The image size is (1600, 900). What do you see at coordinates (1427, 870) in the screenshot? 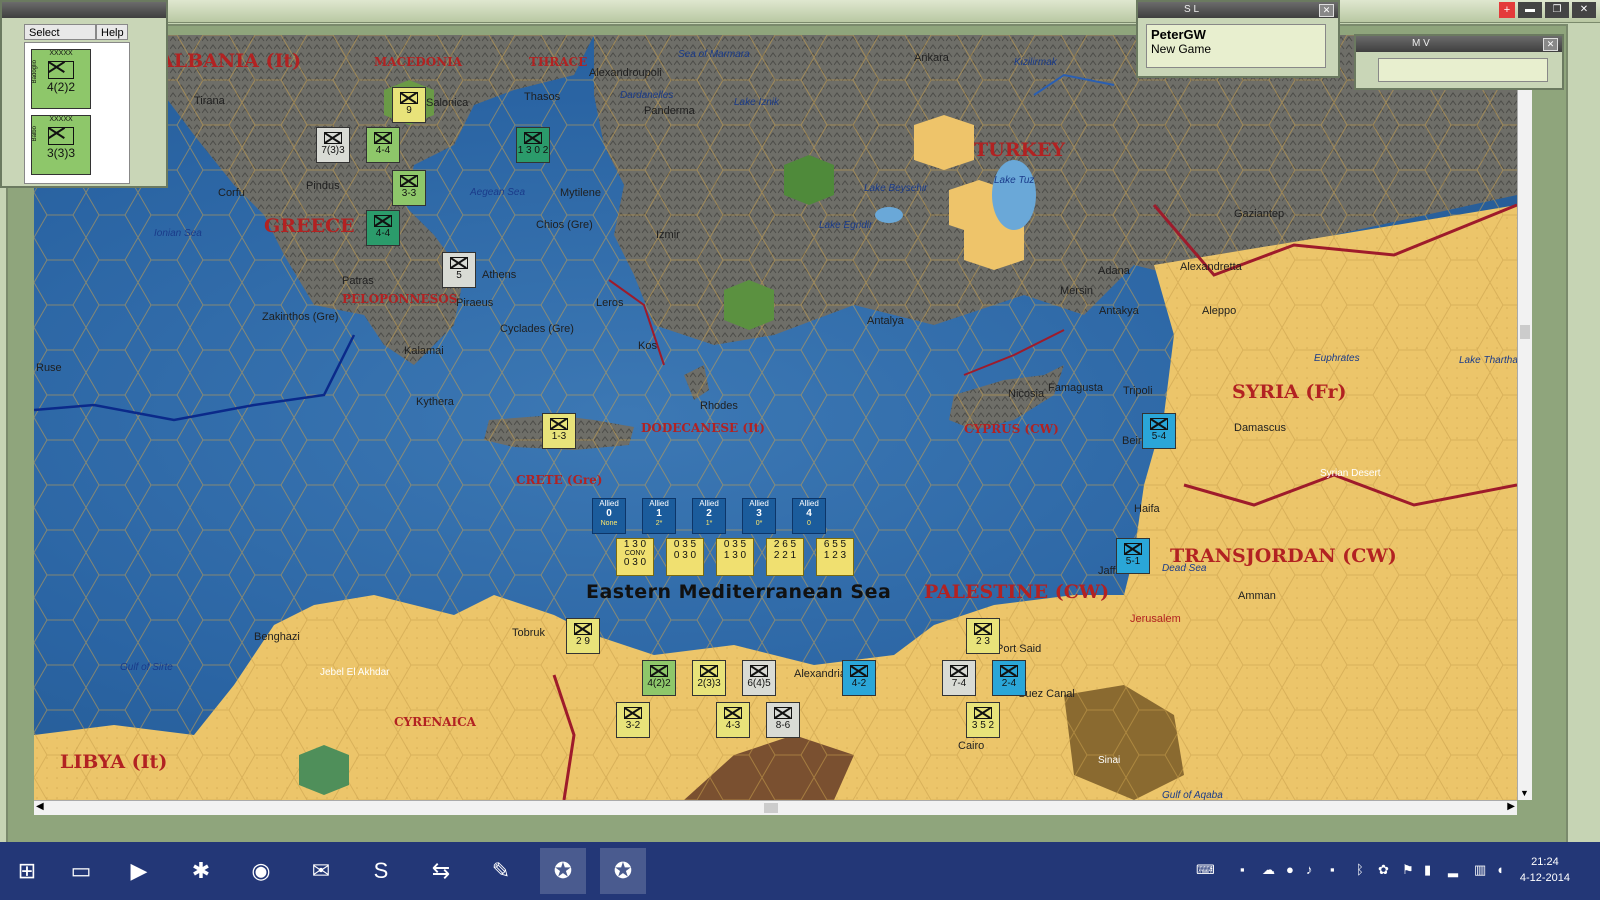
I see `battery-icon: ▮` at bounding box center [1427, 870].